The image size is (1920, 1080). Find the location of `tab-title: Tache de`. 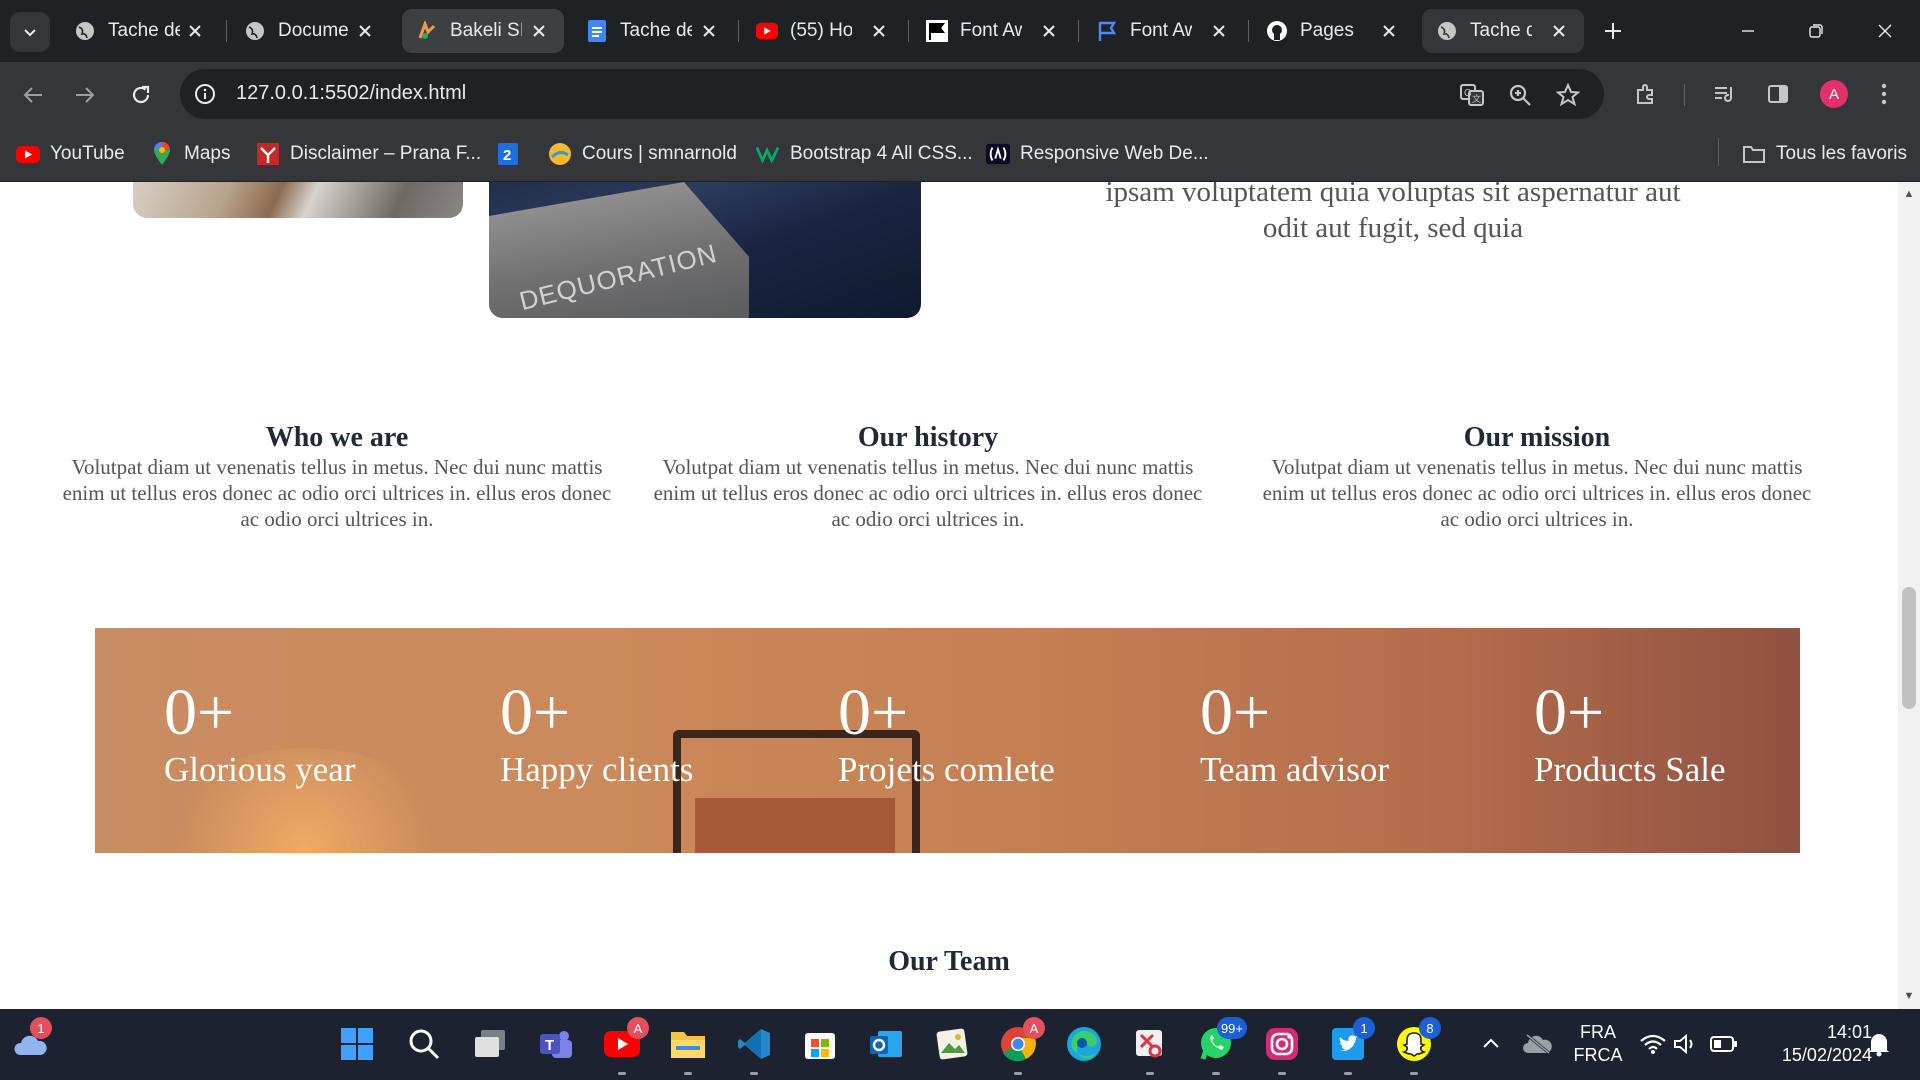

tab-title: Tache de is located at coordinates (144, 30).